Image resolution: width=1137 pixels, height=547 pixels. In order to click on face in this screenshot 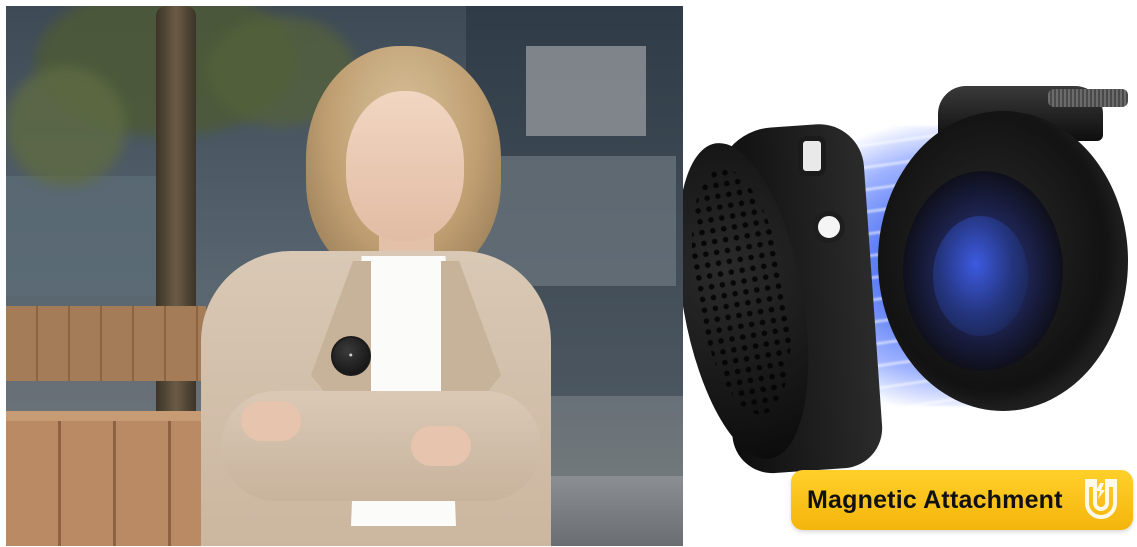, I will do `click(405, 166)`.